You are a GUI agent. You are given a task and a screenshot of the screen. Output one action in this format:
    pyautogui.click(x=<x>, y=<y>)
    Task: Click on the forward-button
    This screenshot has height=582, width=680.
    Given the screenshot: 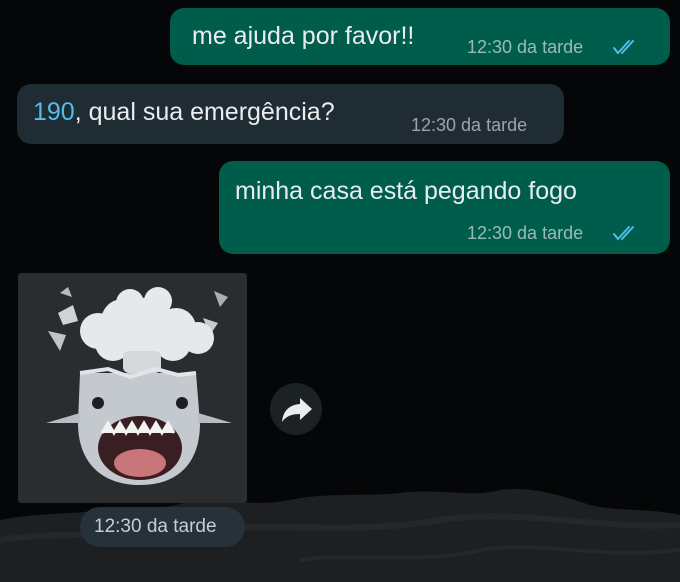 What is the action you would take?
    pyautogui.click(x=296, y=409)
    